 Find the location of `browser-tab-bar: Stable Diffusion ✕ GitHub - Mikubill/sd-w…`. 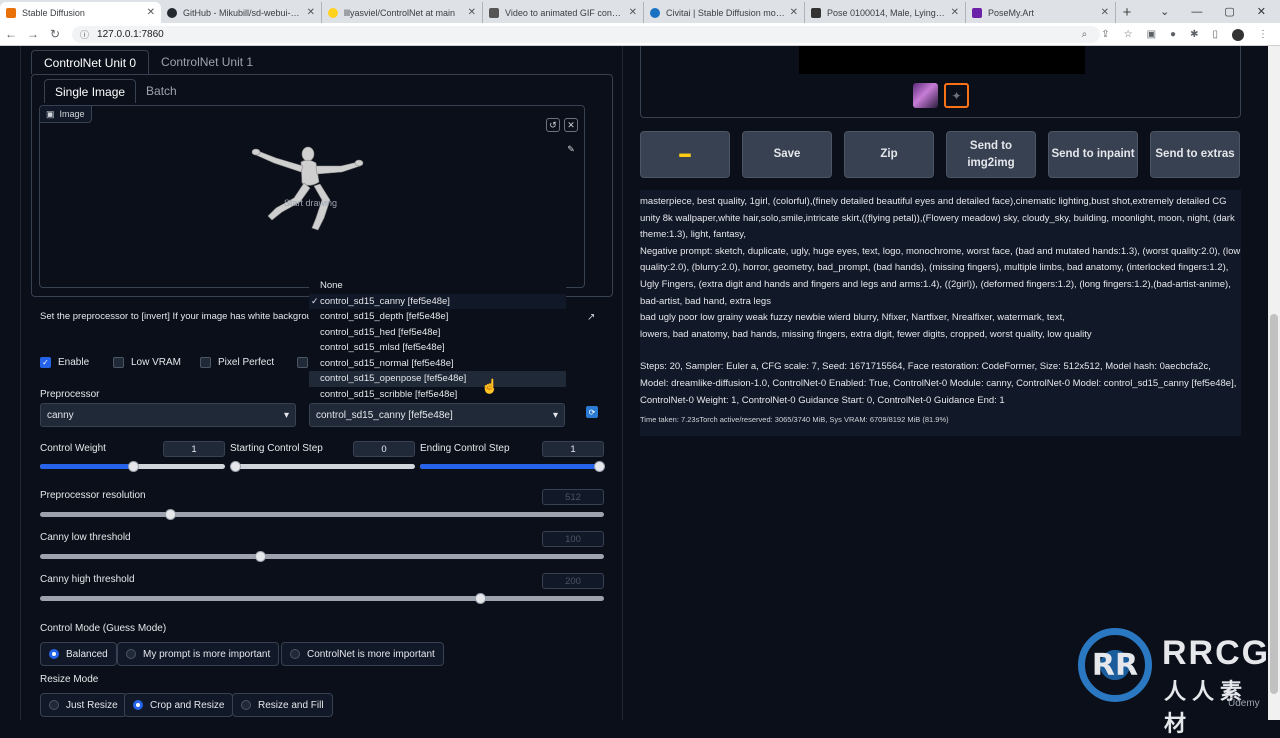

browser-tab-bar: Stable Diffusion ✕ GitHub - Mikubill/sd-w… is located at coordinates (640, 11).